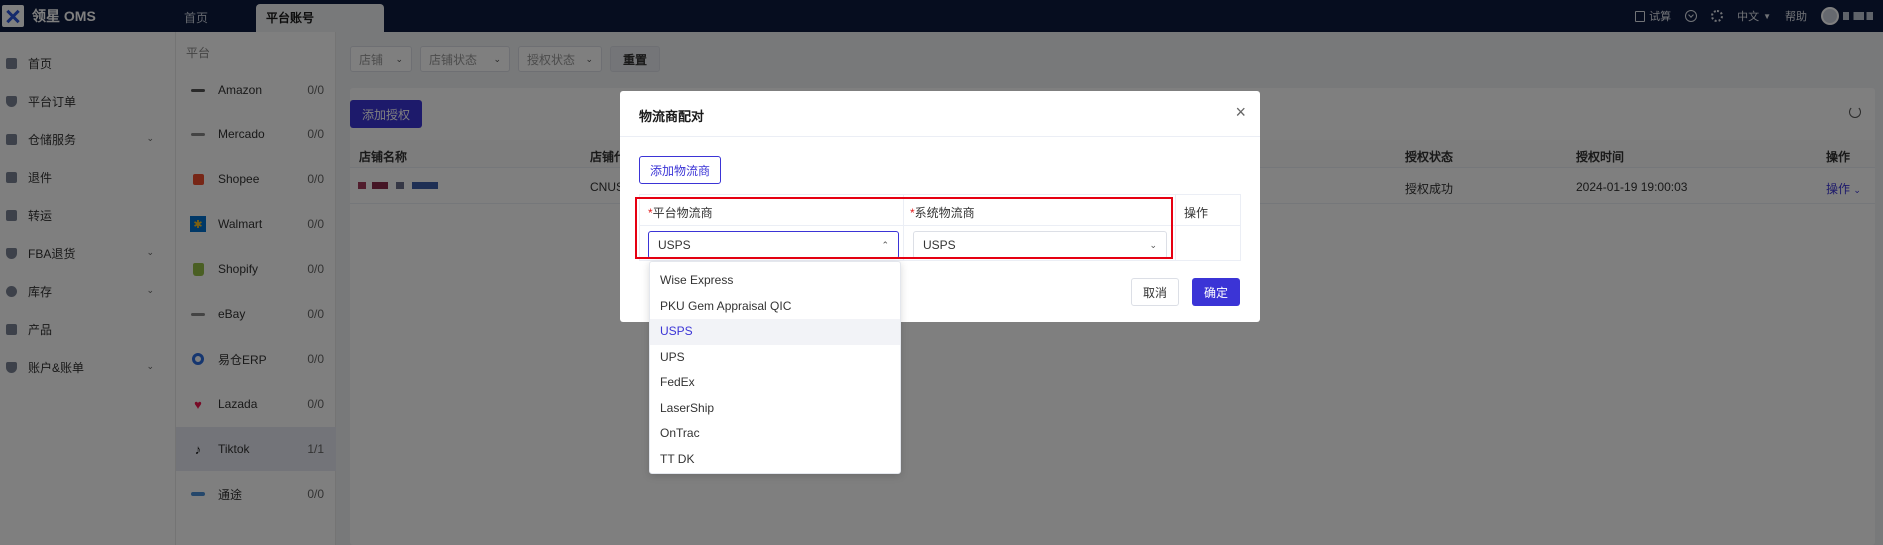 The height and width of the screenshot is (545, 1883). What do you see at coordinates (775, 307) in the screenshot?
I see `dropdown-option: PKU Gem Appraisal QIC` at bounding box center [775, 307].